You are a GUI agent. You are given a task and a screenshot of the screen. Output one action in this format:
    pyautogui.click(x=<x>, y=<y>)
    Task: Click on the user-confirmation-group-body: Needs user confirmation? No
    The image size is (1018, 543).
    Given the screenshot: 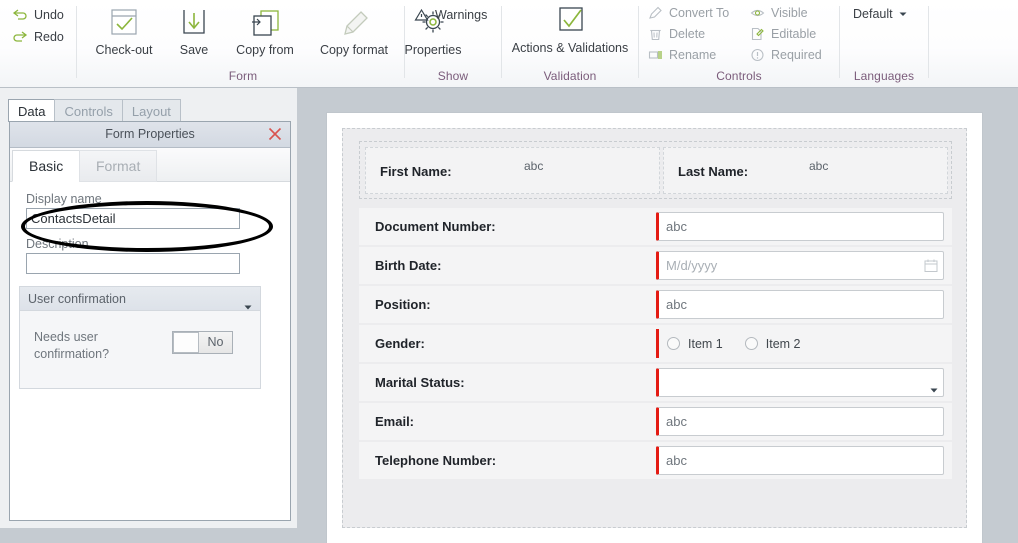 What is the action you would take?
    pyautogui.click(x=140, y=350)
    